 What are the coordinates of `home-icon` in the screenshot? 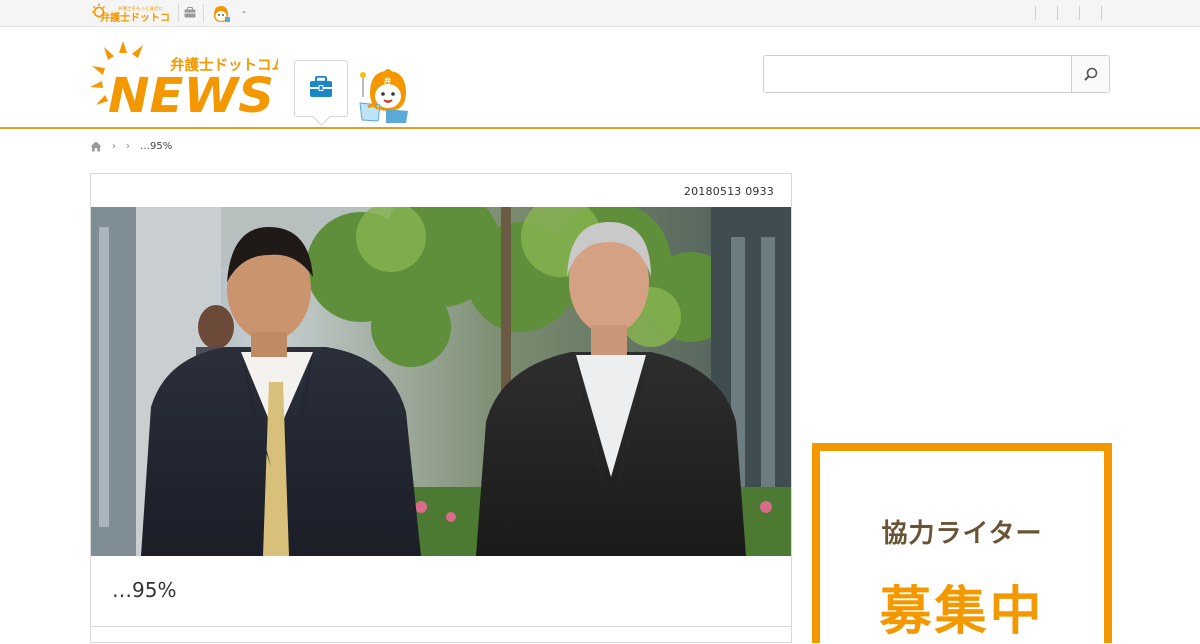 It's located at (96, 146).